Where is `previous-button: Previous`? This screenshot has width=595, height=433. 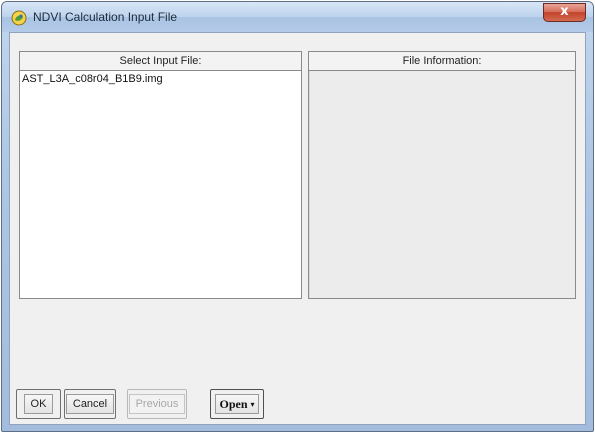
previous-button: Previous is located at coordinates (157, 404).